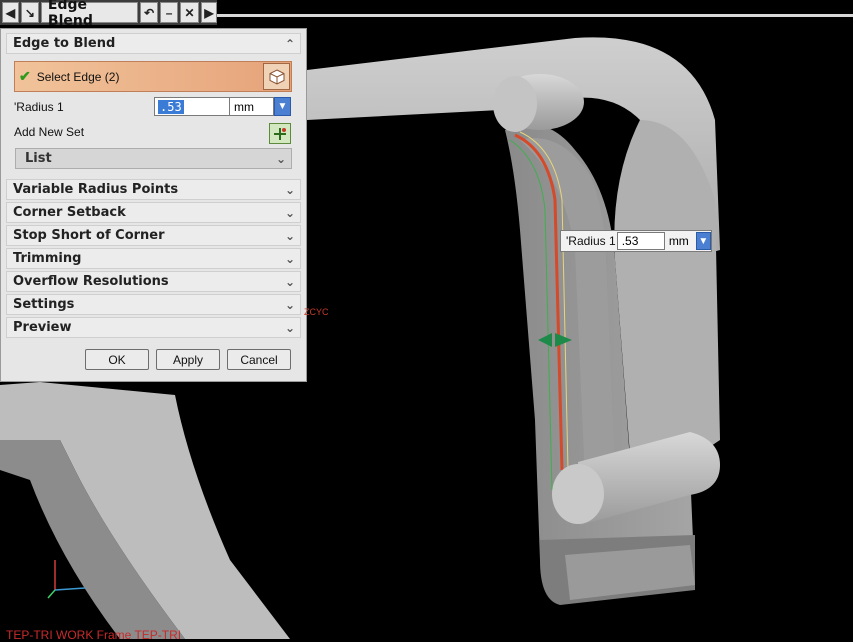 Image resolution: width=853 pixels, height=642 pixels. Describe the element at coordinates (280, 133) in the screenshot. I see `add-set-icon` at that location.